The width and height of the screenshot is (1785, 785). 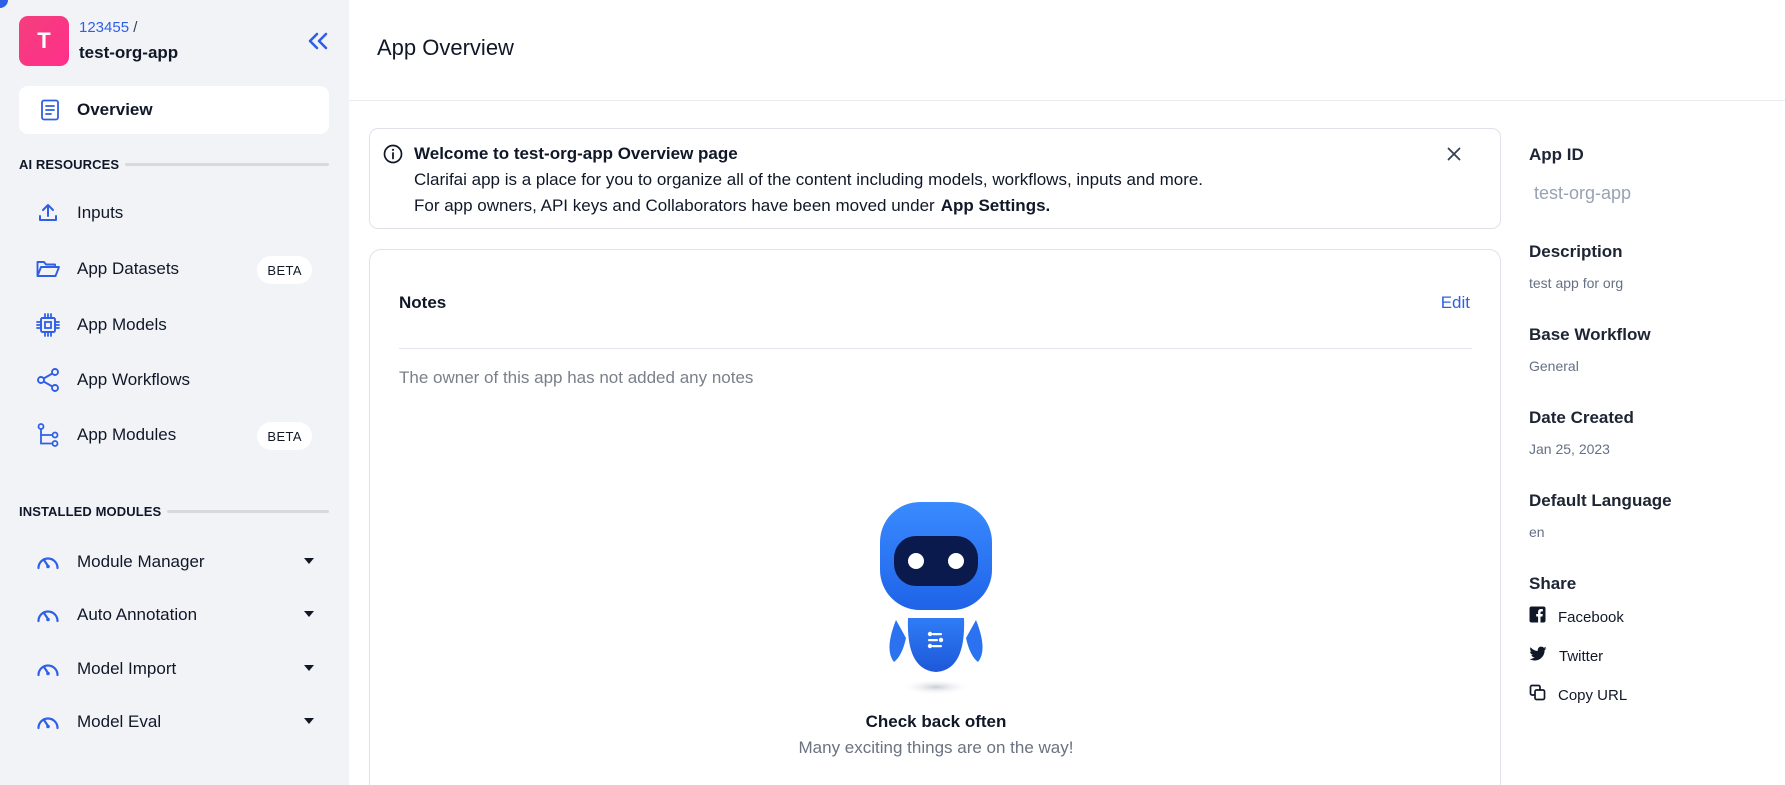 I want to click on chip-icon, so click(x=48, y=325).